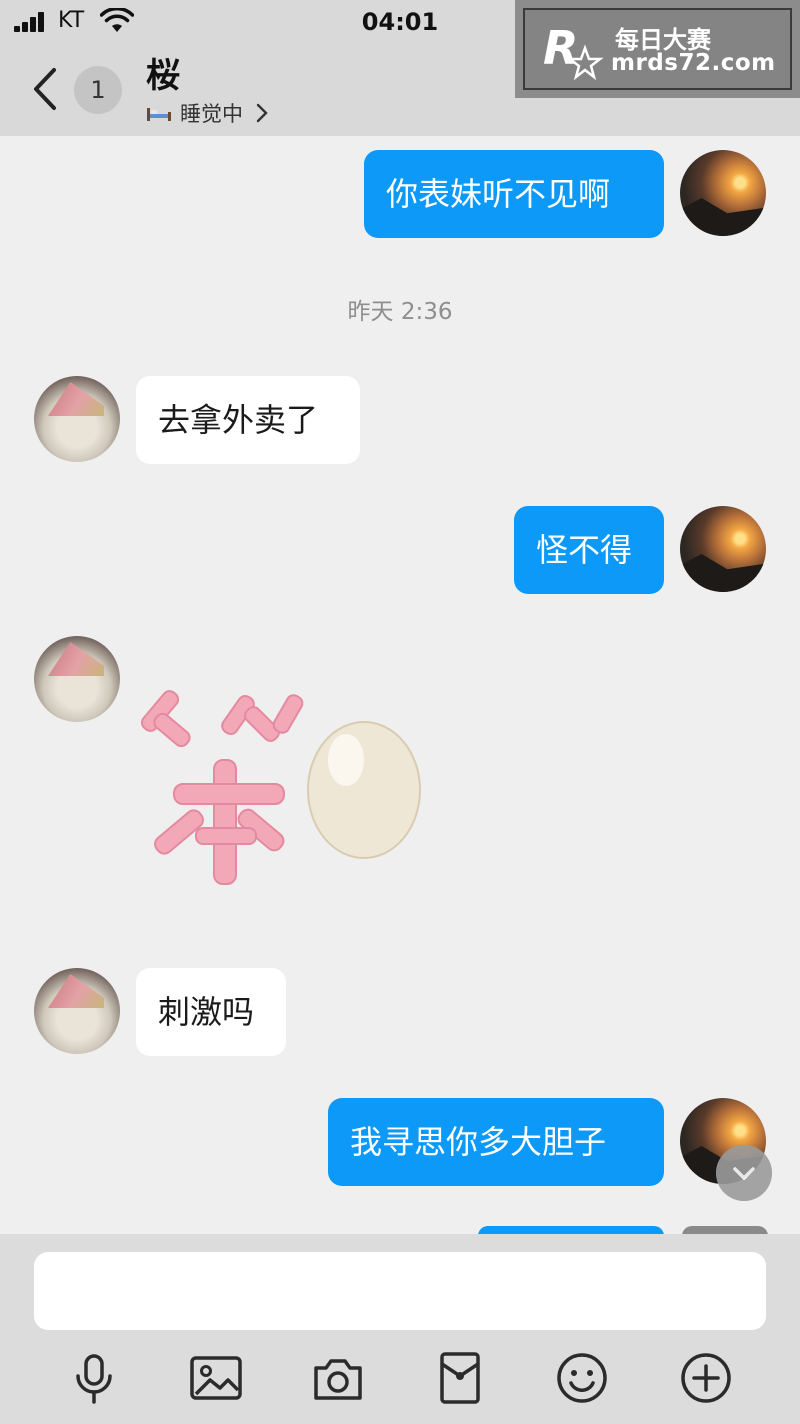 Image resolution: width=800 pixels, height=1424 pixels. Describe the element at coordinates (338, 1378) in the screenshot. I see `camera-icon` at that location.